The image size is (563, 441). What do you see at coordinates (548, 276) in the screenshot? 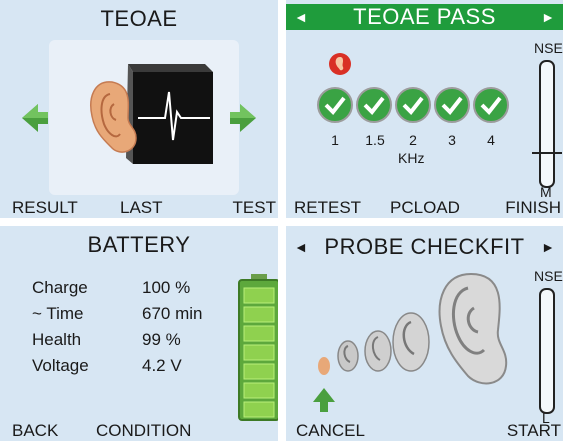
I see `fit-meter-label: NSE` at bounding box center [548, 276].